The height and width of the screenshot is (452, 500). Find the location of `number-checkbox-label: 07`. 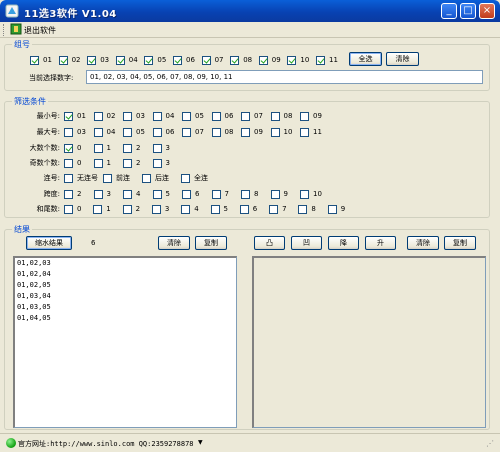

number-checkbox-label: 07 is located at coordinates (219, 60).